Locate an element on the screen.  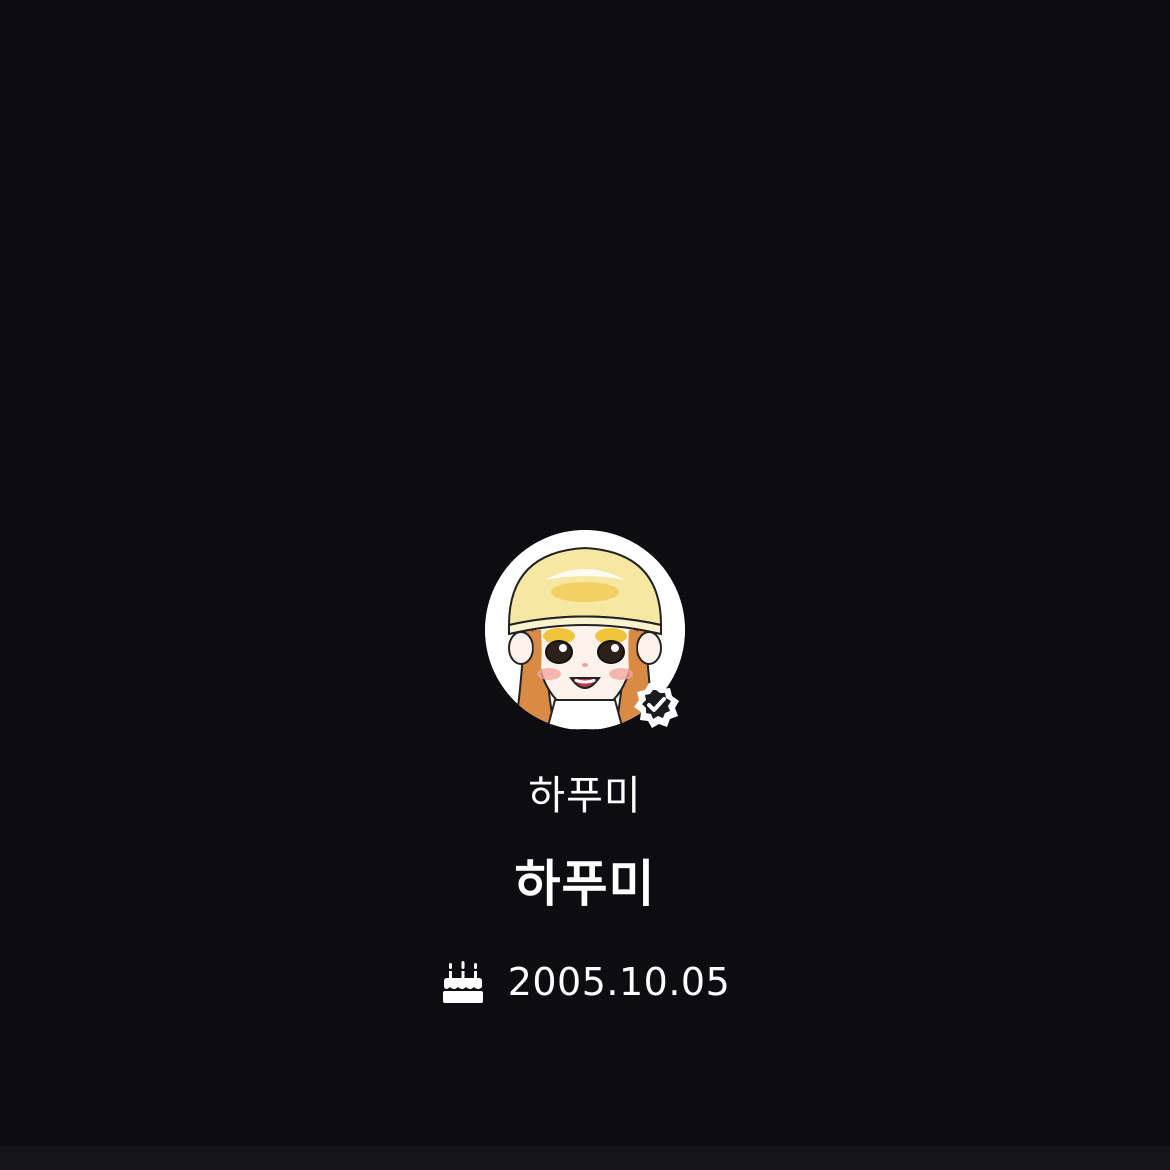
bottom-bar is located at coordinates (585, 1158).